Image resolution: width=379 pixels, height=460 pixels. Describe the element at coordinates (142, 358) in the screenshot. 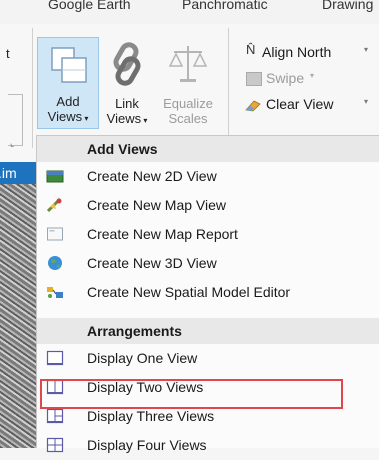

I see `menu-item-label: Display One View` at that location.